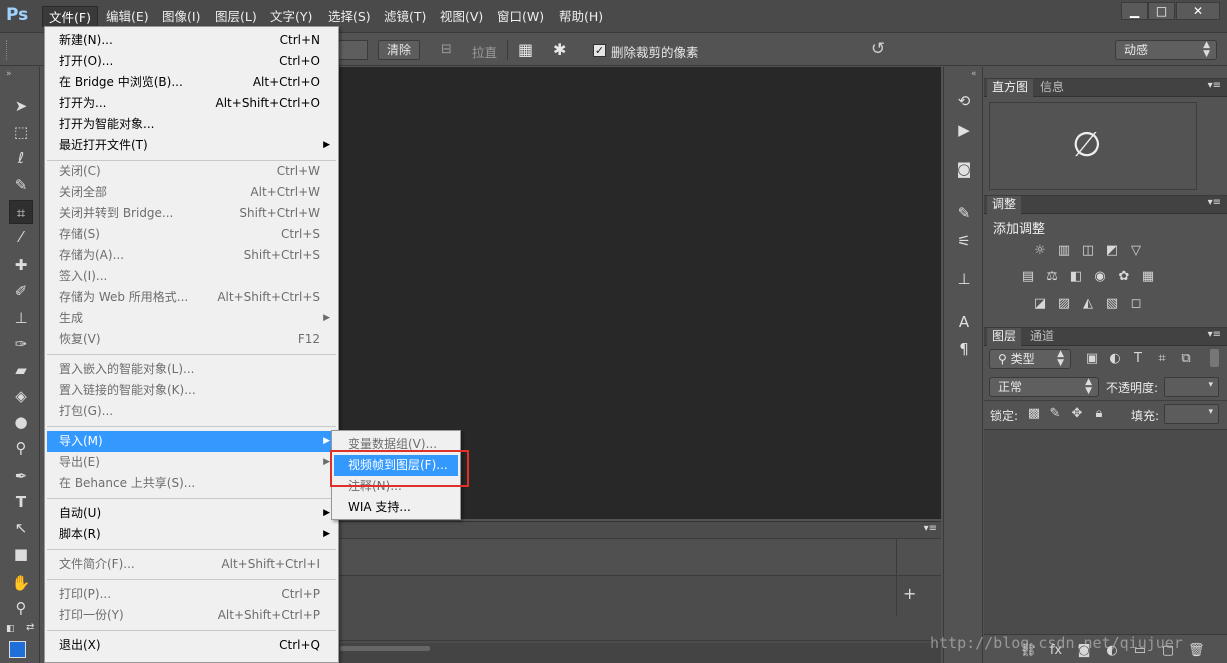 This screenshot has height=663, width=1227. I want to click on move-tool-icon: ➤, so click(21, 106).